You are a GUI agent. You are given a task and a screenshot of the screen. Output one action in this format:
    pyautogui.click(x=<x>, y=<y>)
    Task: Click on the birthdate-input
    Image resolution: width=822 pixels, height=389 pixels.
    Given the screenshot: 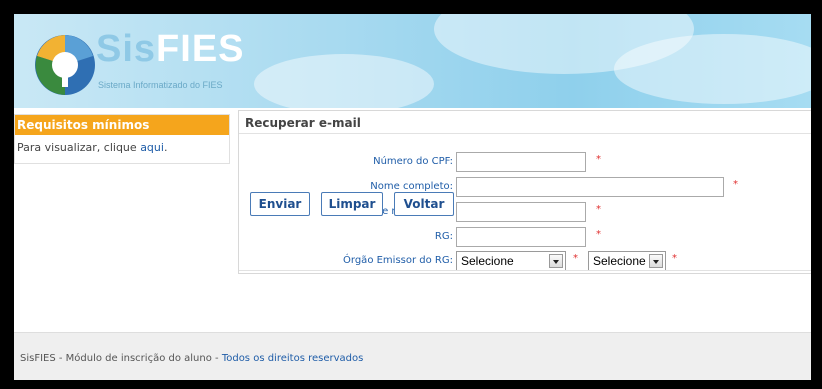 What is the action you would take?
    pyautogui.click(x=521, y=212)
    